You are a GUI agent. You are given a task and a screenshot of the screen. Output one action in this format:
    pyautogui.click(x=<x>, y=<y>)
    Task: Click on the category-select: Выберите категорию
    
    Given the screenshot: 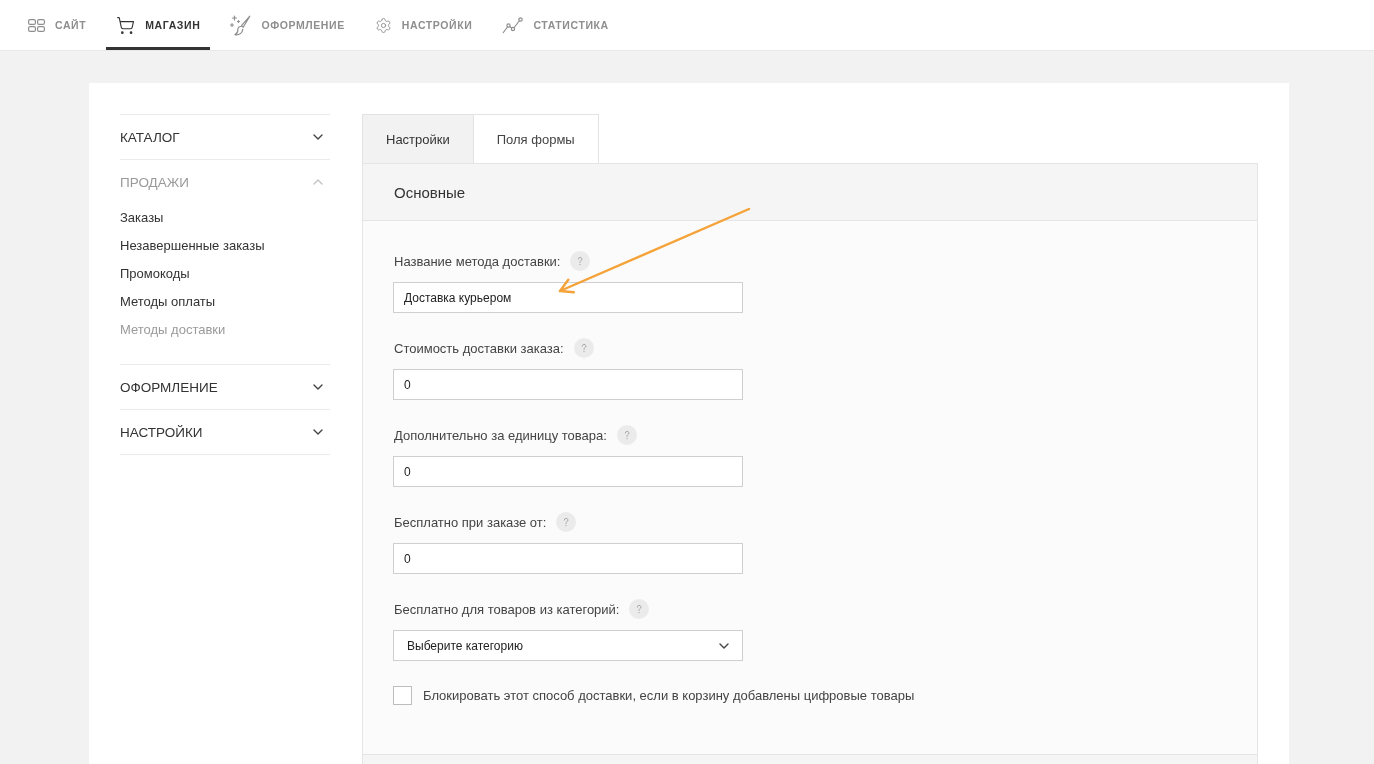 What is the action you would take?
    pyautogui.click(x=568, y=645)
    